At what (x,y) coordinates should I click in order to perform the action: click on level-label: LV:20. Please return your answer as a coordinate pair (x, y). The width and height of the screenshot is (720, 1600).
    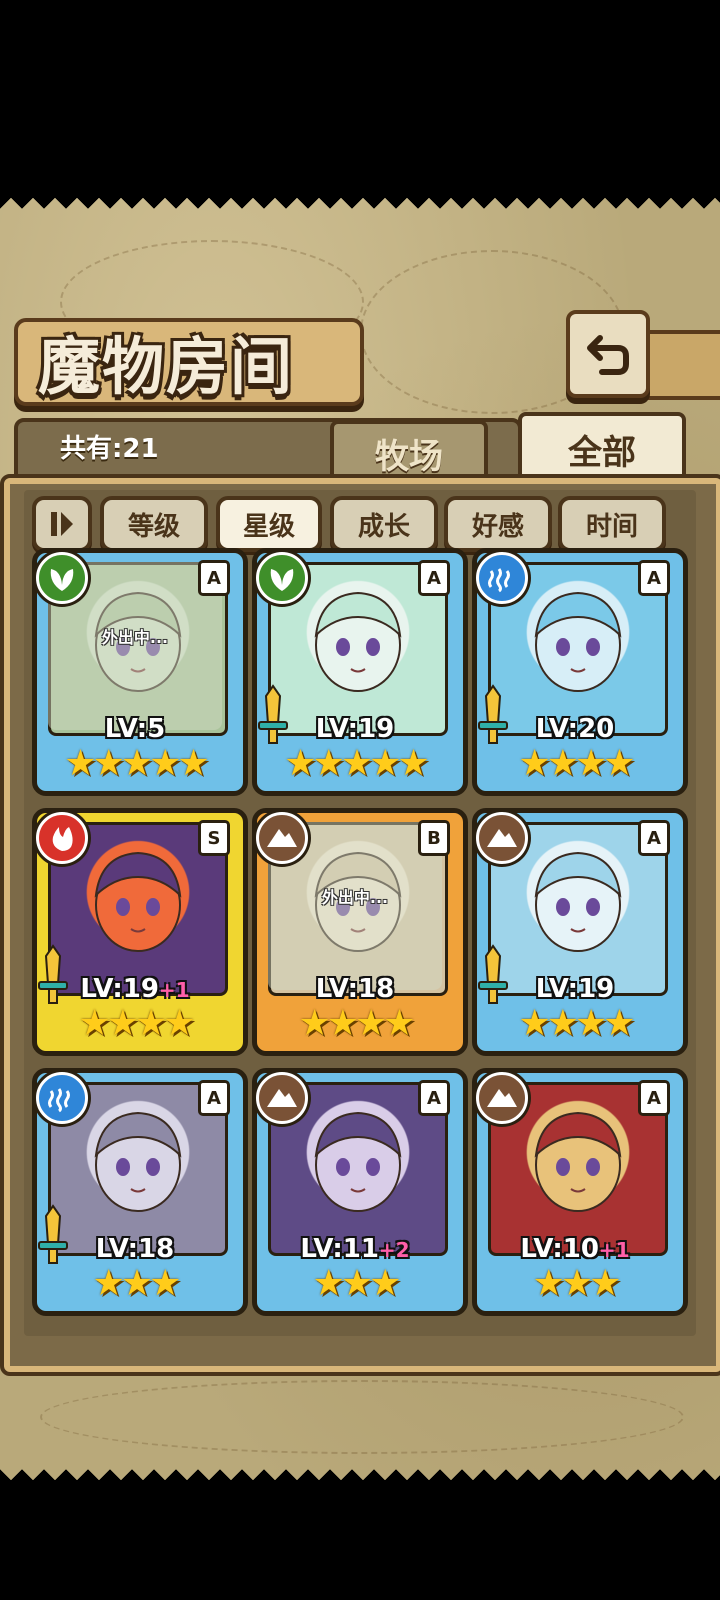
    Looking at the image, I should click on (575, 729).